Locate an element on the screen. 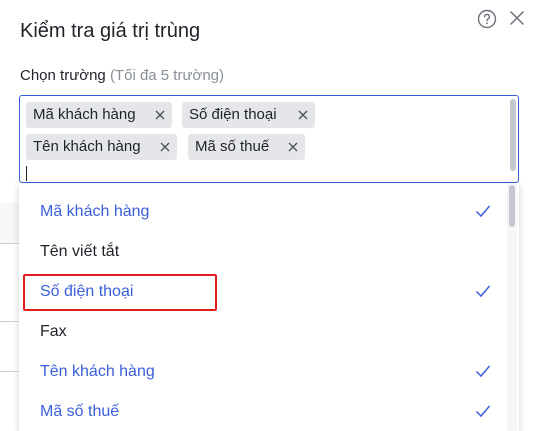 This screenshot has height=431, width=538. option-label: Fax is located at coordinates (53, 331).